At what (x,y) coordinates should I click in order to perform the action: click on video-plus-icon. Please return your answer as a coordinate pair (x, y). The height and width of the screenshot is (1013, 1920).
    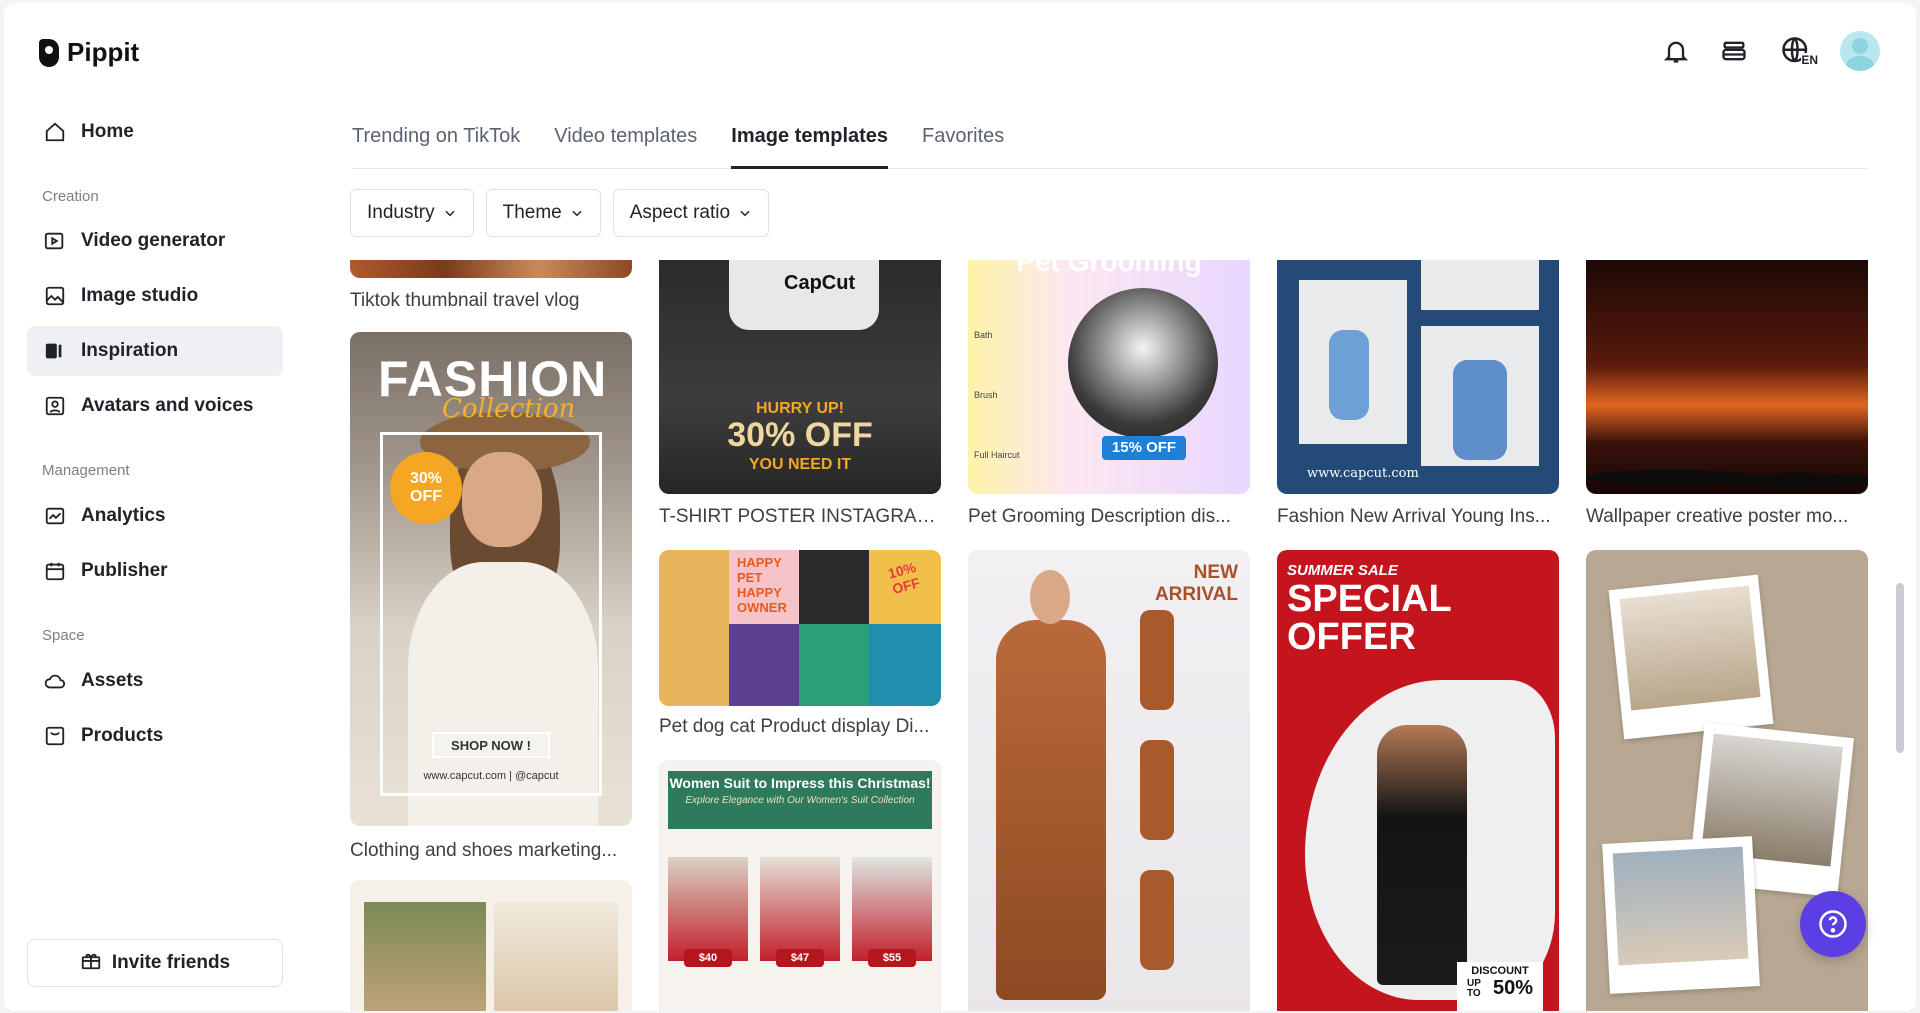
    Looking at the image, I should click on (55, 241).